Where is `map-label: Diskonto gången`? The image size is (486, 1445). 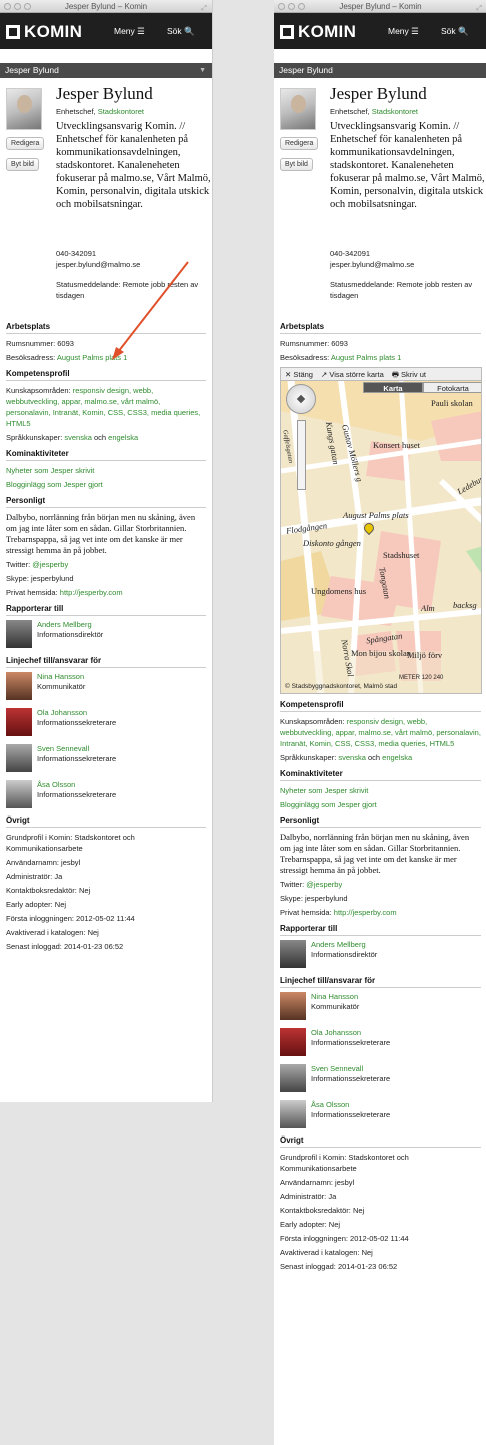 map-label: Diskonto gången is located at coordinates (332, 543).